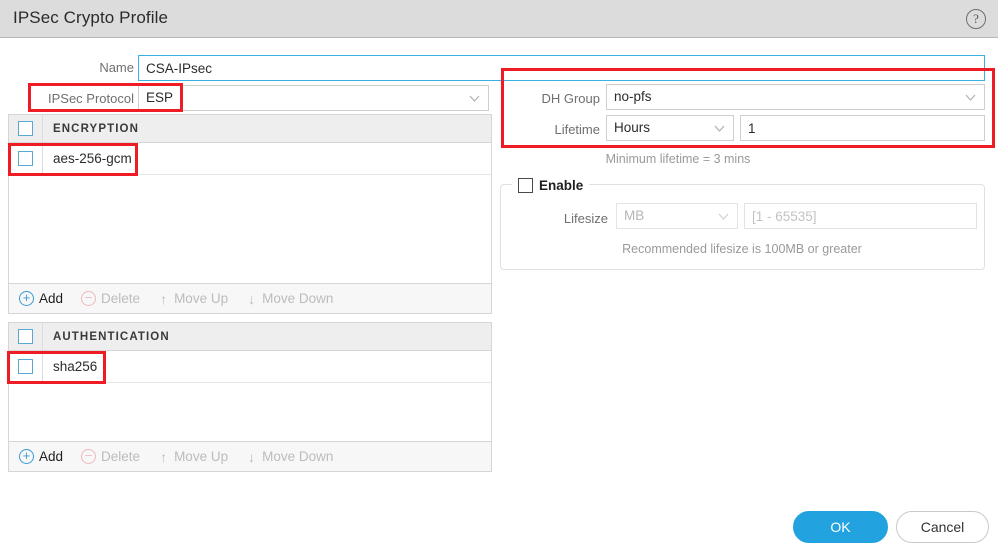  What do you see at coordinates (298, 456) in the screenshot?
I see `authentication-move-down-label: Move Down` at bounding box center [298, 456].